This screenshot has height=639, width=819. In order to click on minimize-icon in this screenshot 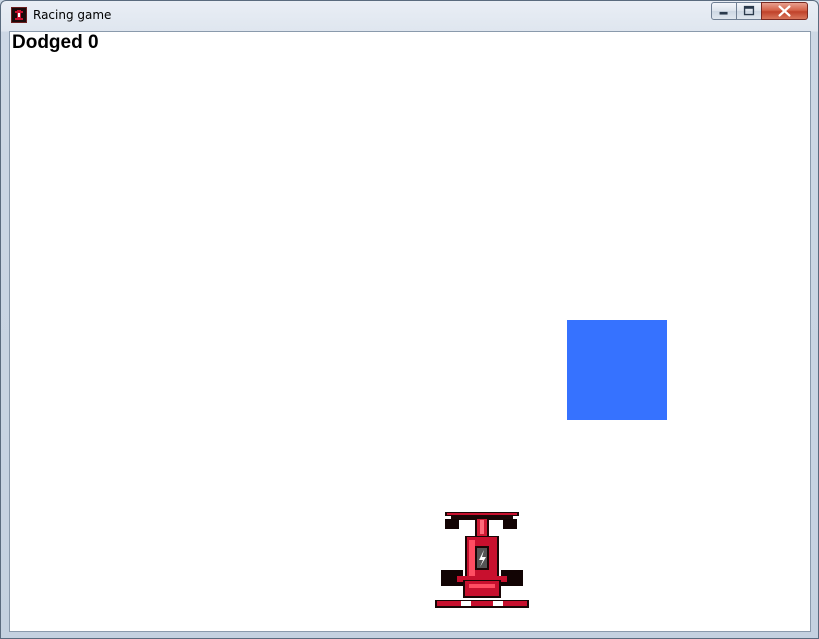, I will do `click(723, 13)`.